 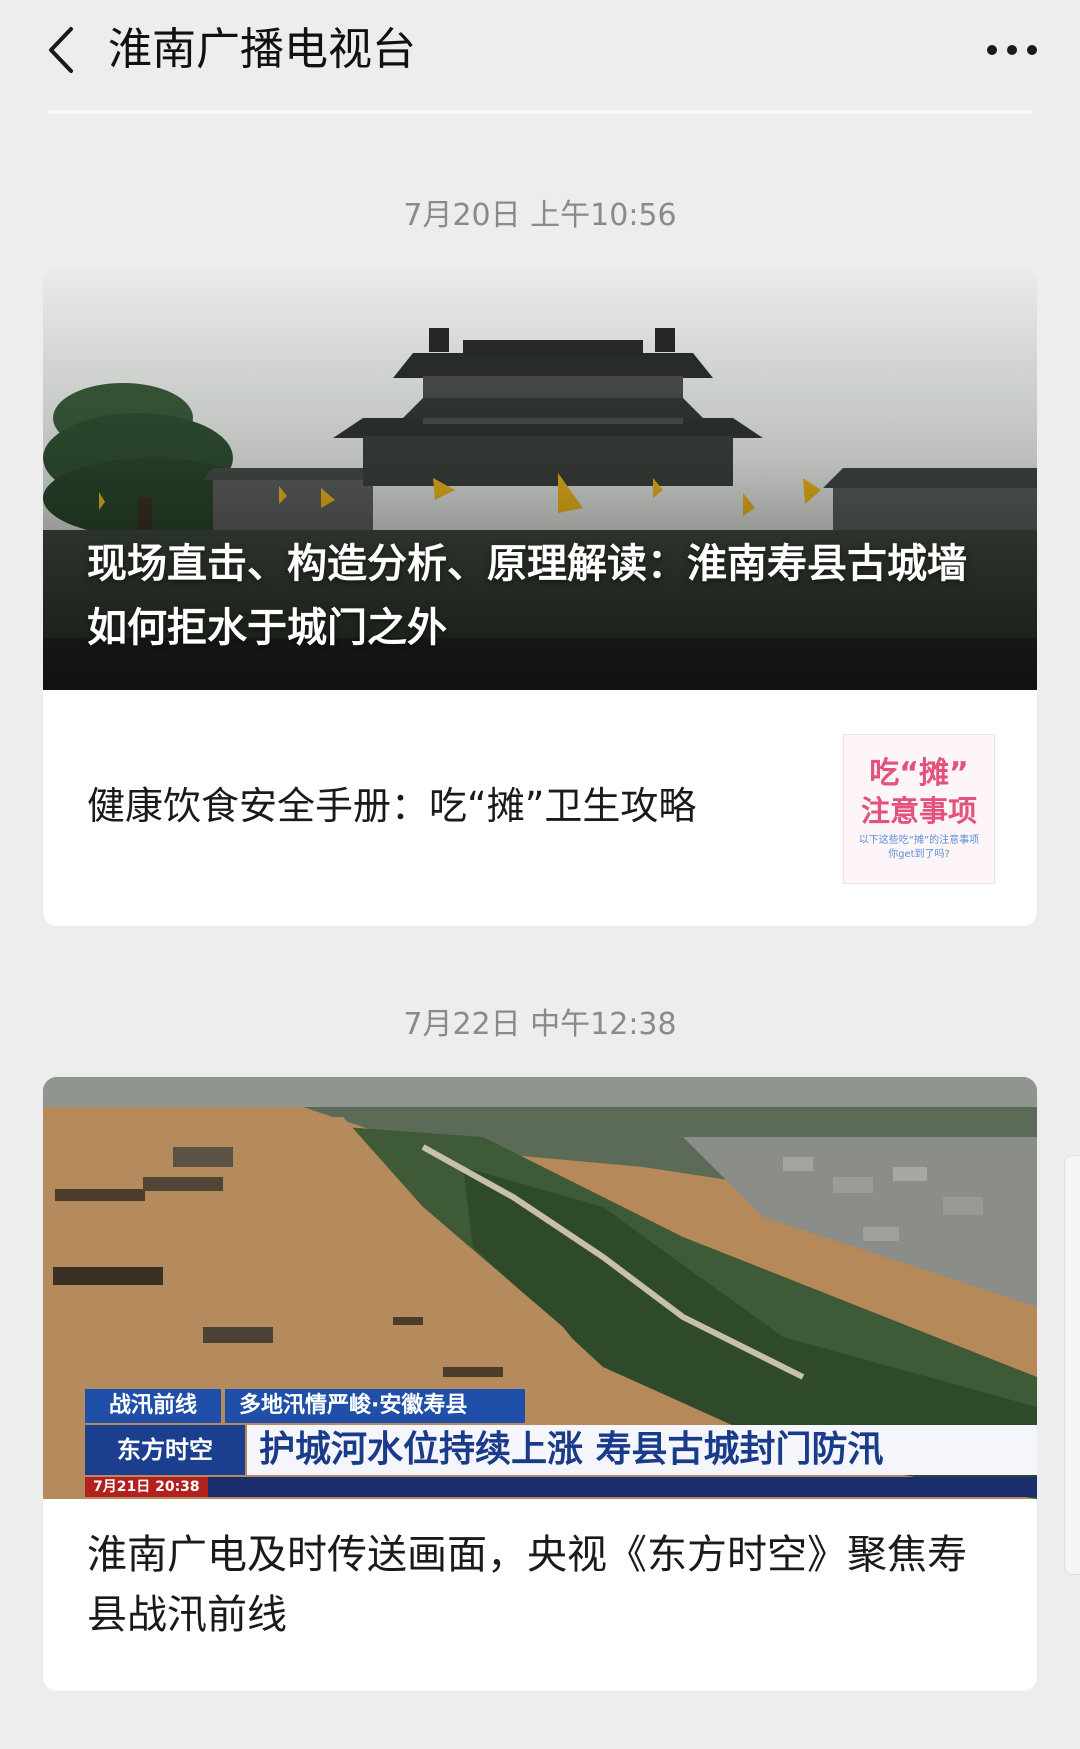 I want to click on page-title: 淮南广播电视台, so click(x=262, y=49).